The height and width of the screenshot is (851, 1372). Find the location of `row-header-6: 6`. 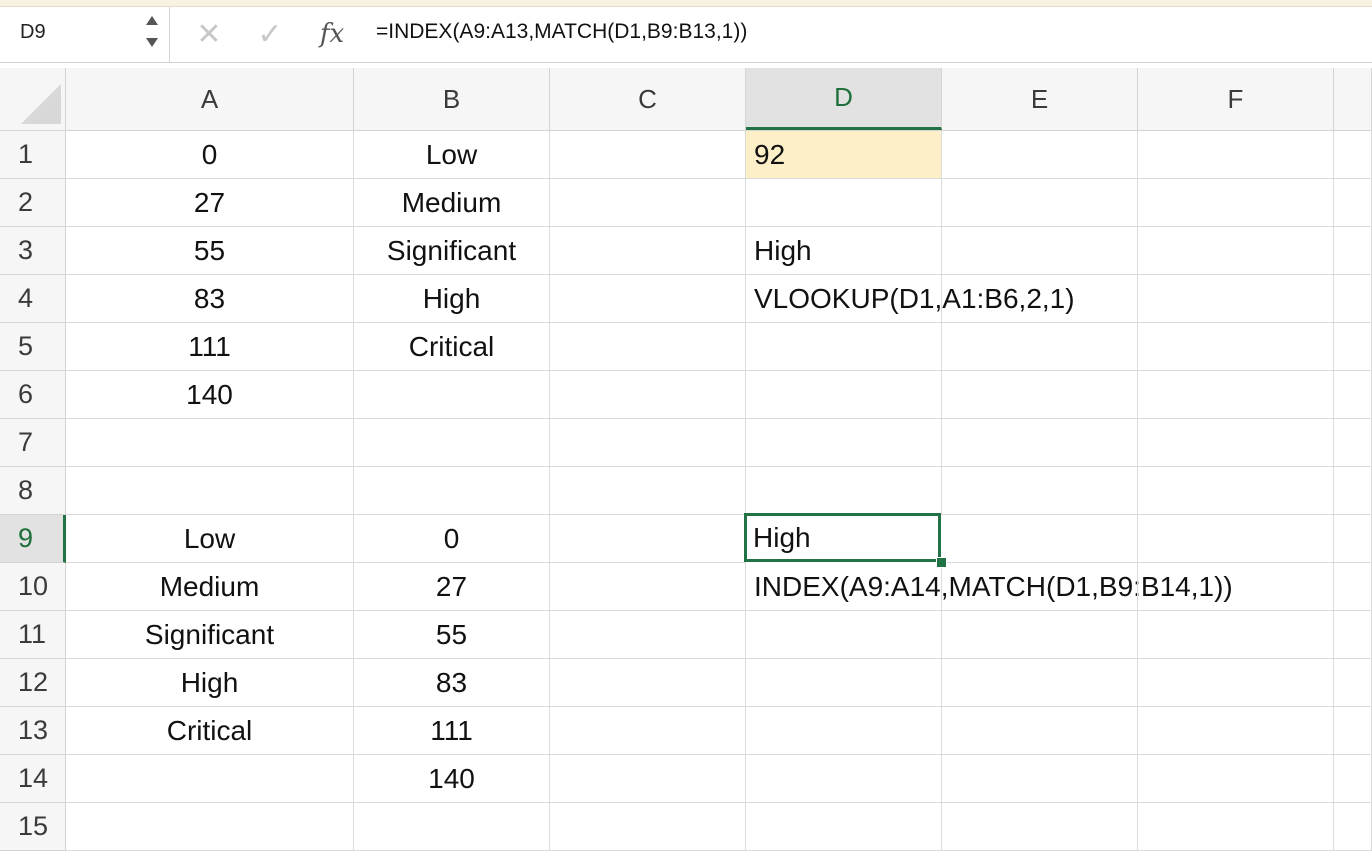

row-header-6: 6 is located at coordinates (33, 395).